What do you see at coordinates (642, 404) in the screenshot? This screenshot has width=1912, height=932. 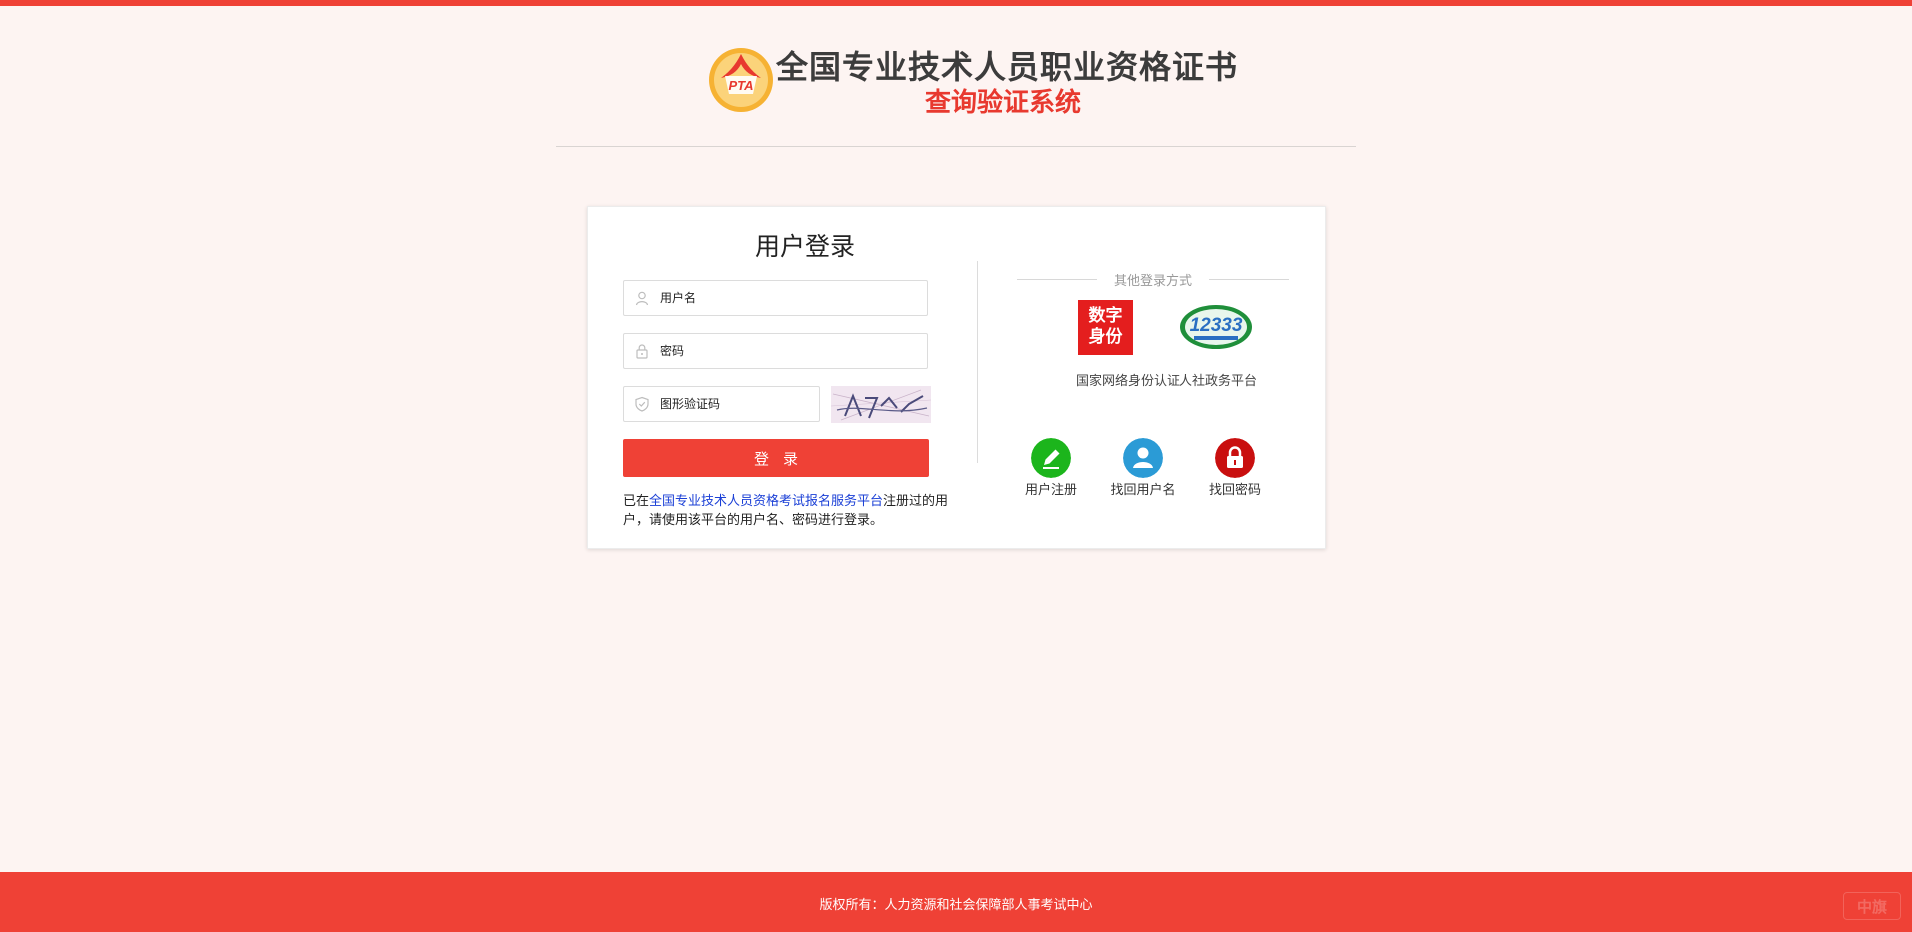 I see `shield-icon` at bounding box center [642, 404].